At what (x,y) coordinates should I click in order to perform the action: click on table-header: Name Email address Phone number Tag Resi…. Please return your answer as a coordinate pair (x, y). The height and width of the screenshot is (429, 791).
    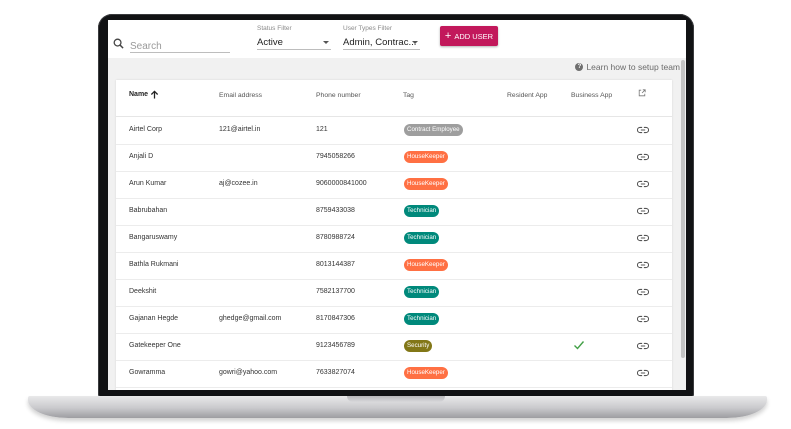
    Looking at the image, I should click on (394, 98).